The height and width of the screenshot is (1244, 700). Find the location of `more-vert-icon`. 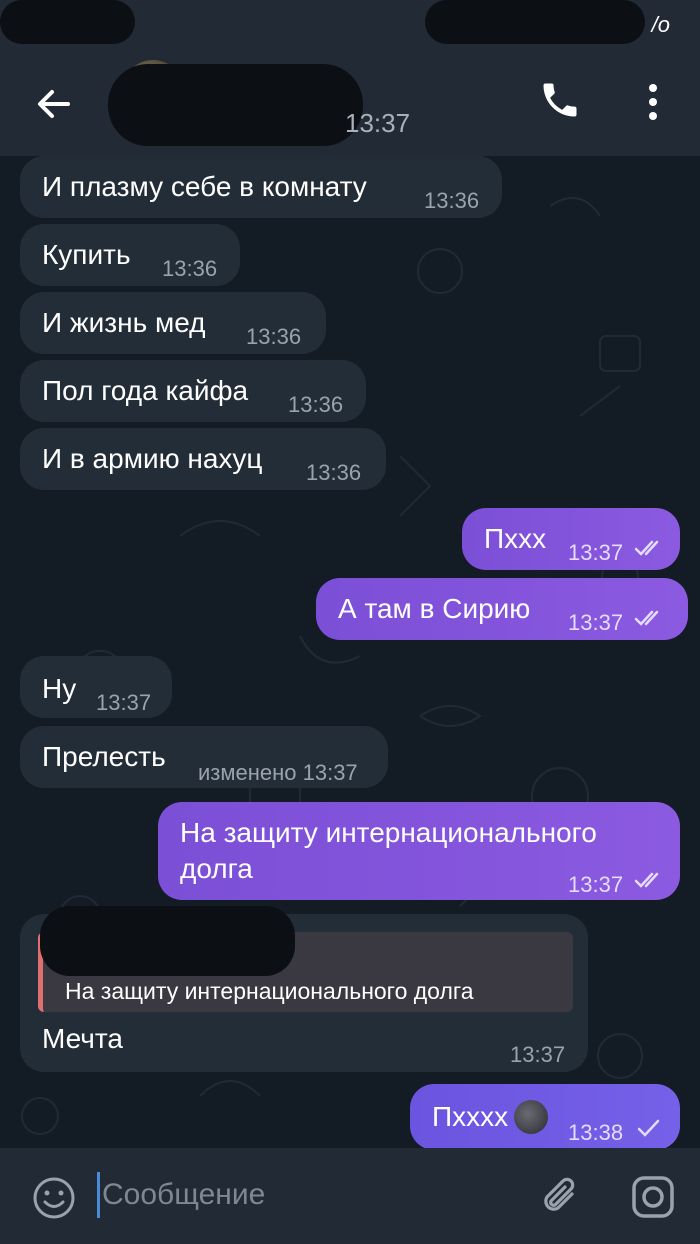

more-vert-icon is located at coordinates (653, 102).